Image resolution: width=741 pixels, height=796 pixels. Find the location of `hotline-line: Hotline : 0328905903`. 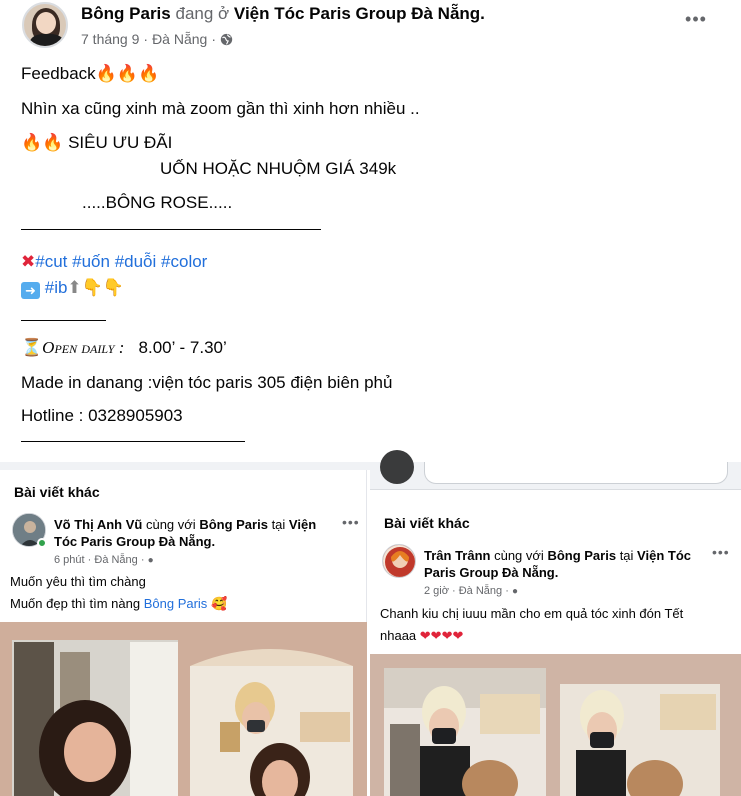

hotline-line: Hotline : 0328905903 is located at coordinates (102, 415).